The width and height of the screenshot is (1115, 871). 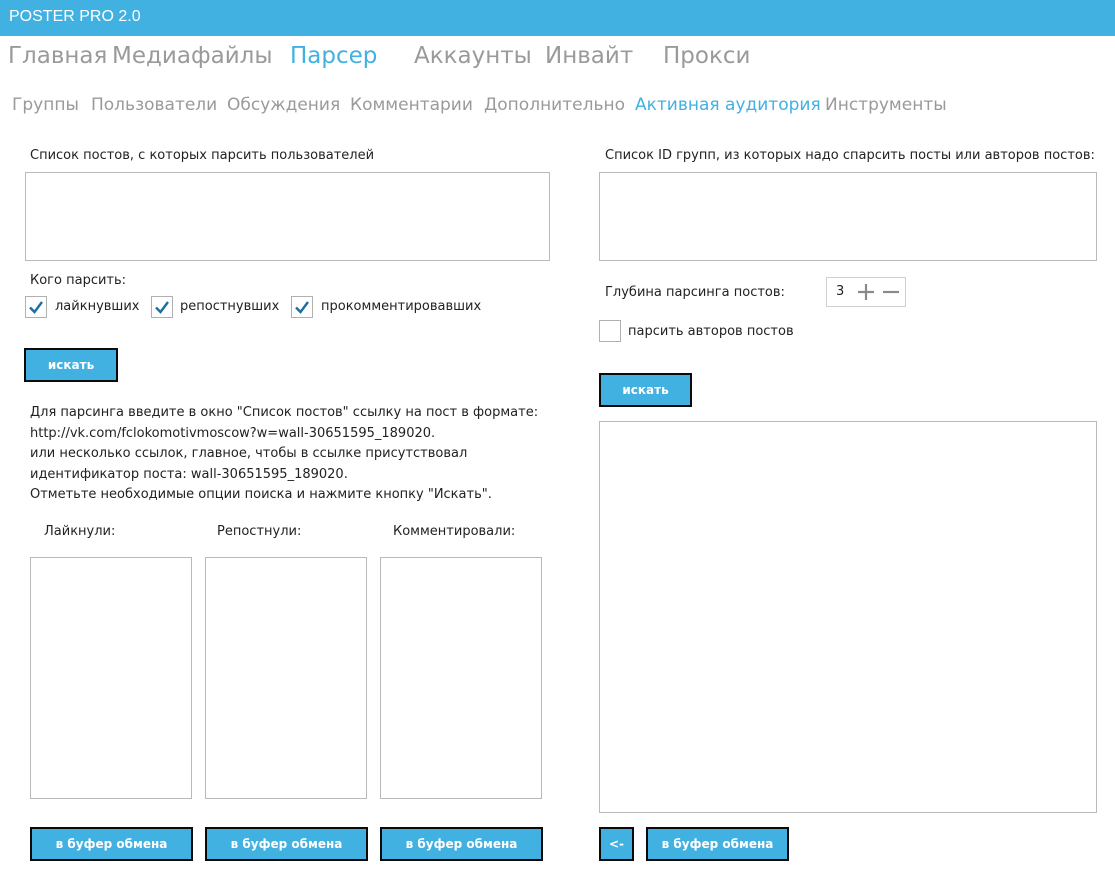 What do you see at coordinates (557, 18) in the screenshot?
I see `title-bar: POSTER PRO 2.0` at bounding box center [557, 18].